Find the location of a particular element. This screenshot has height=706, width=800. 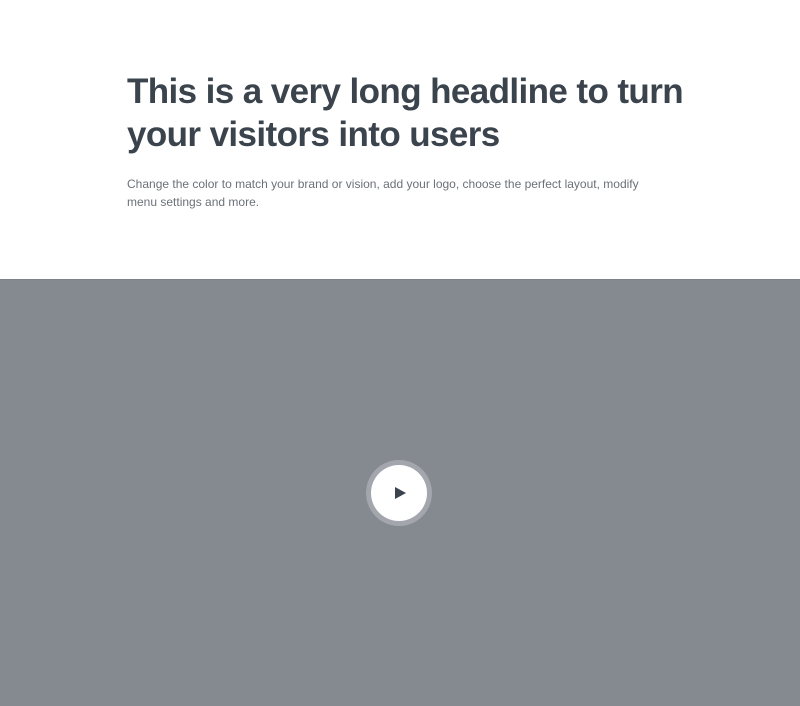

play-icon is located at coordinates (400, 493).